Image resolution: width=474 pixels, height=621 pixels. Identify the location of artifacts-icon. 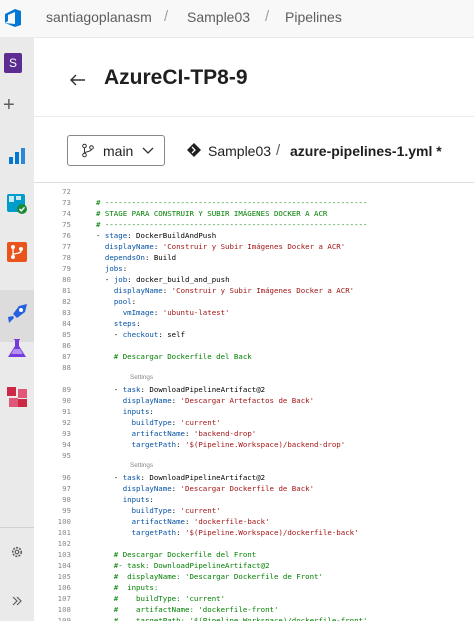
(17, 397).